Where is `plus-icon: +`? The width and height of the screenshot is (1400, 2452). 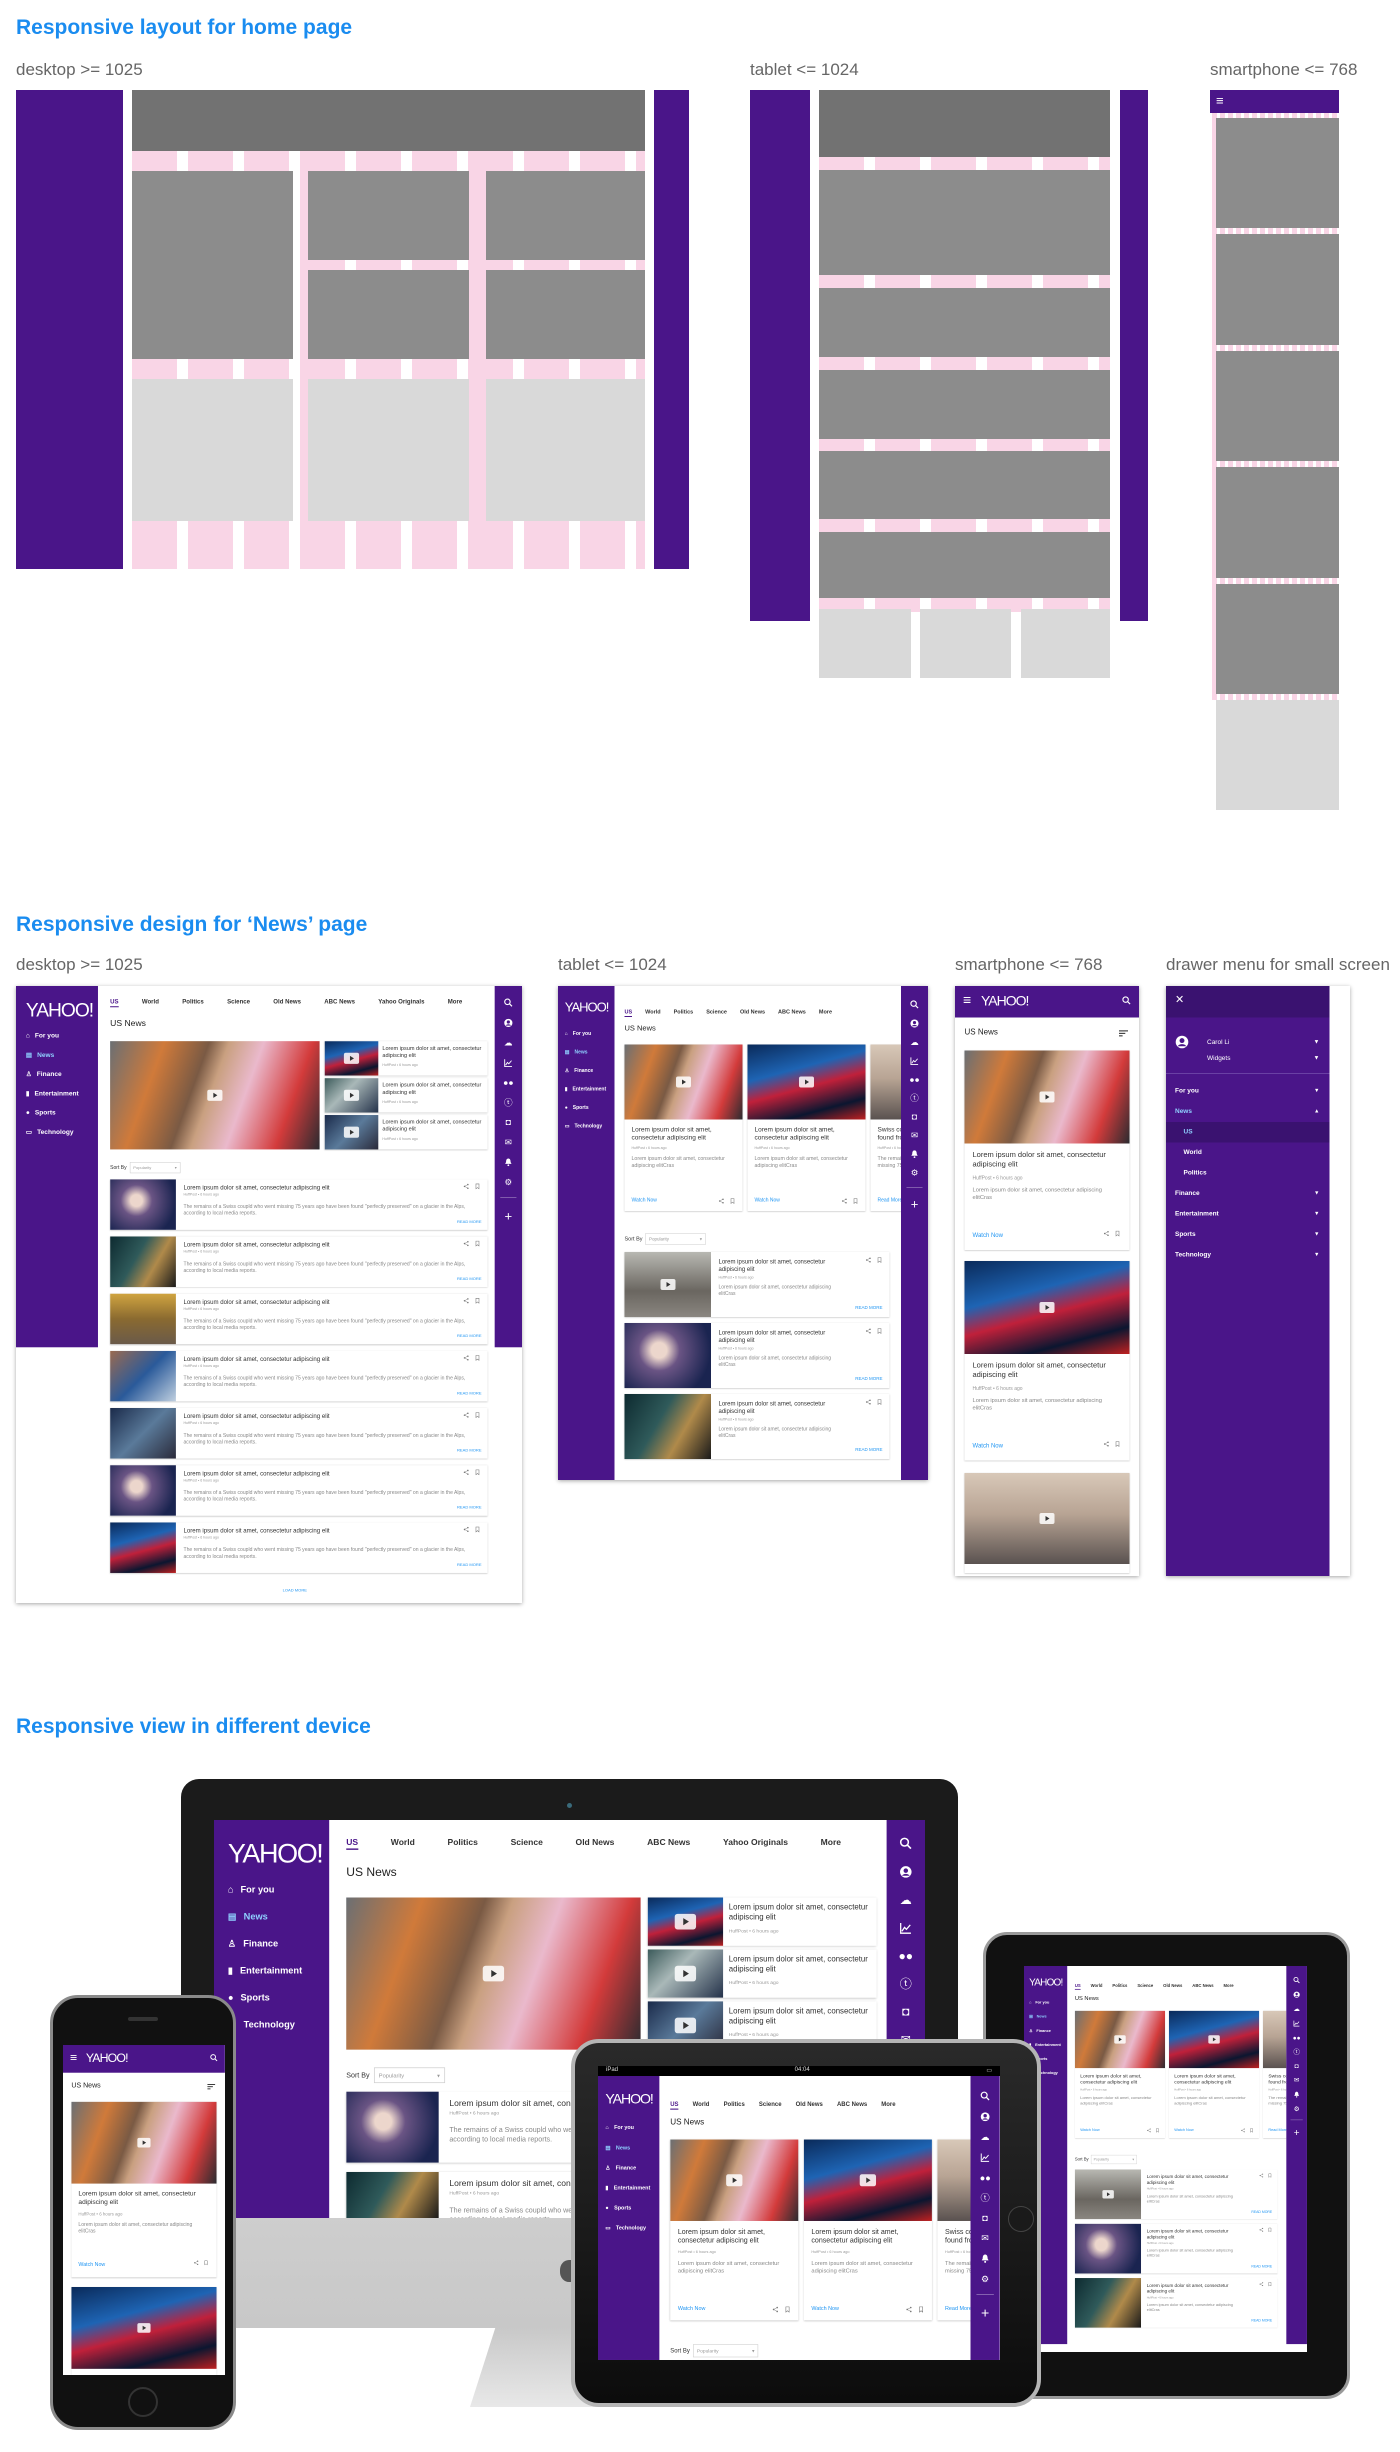
plus-icon: + is located at coordinates (985, 2313).